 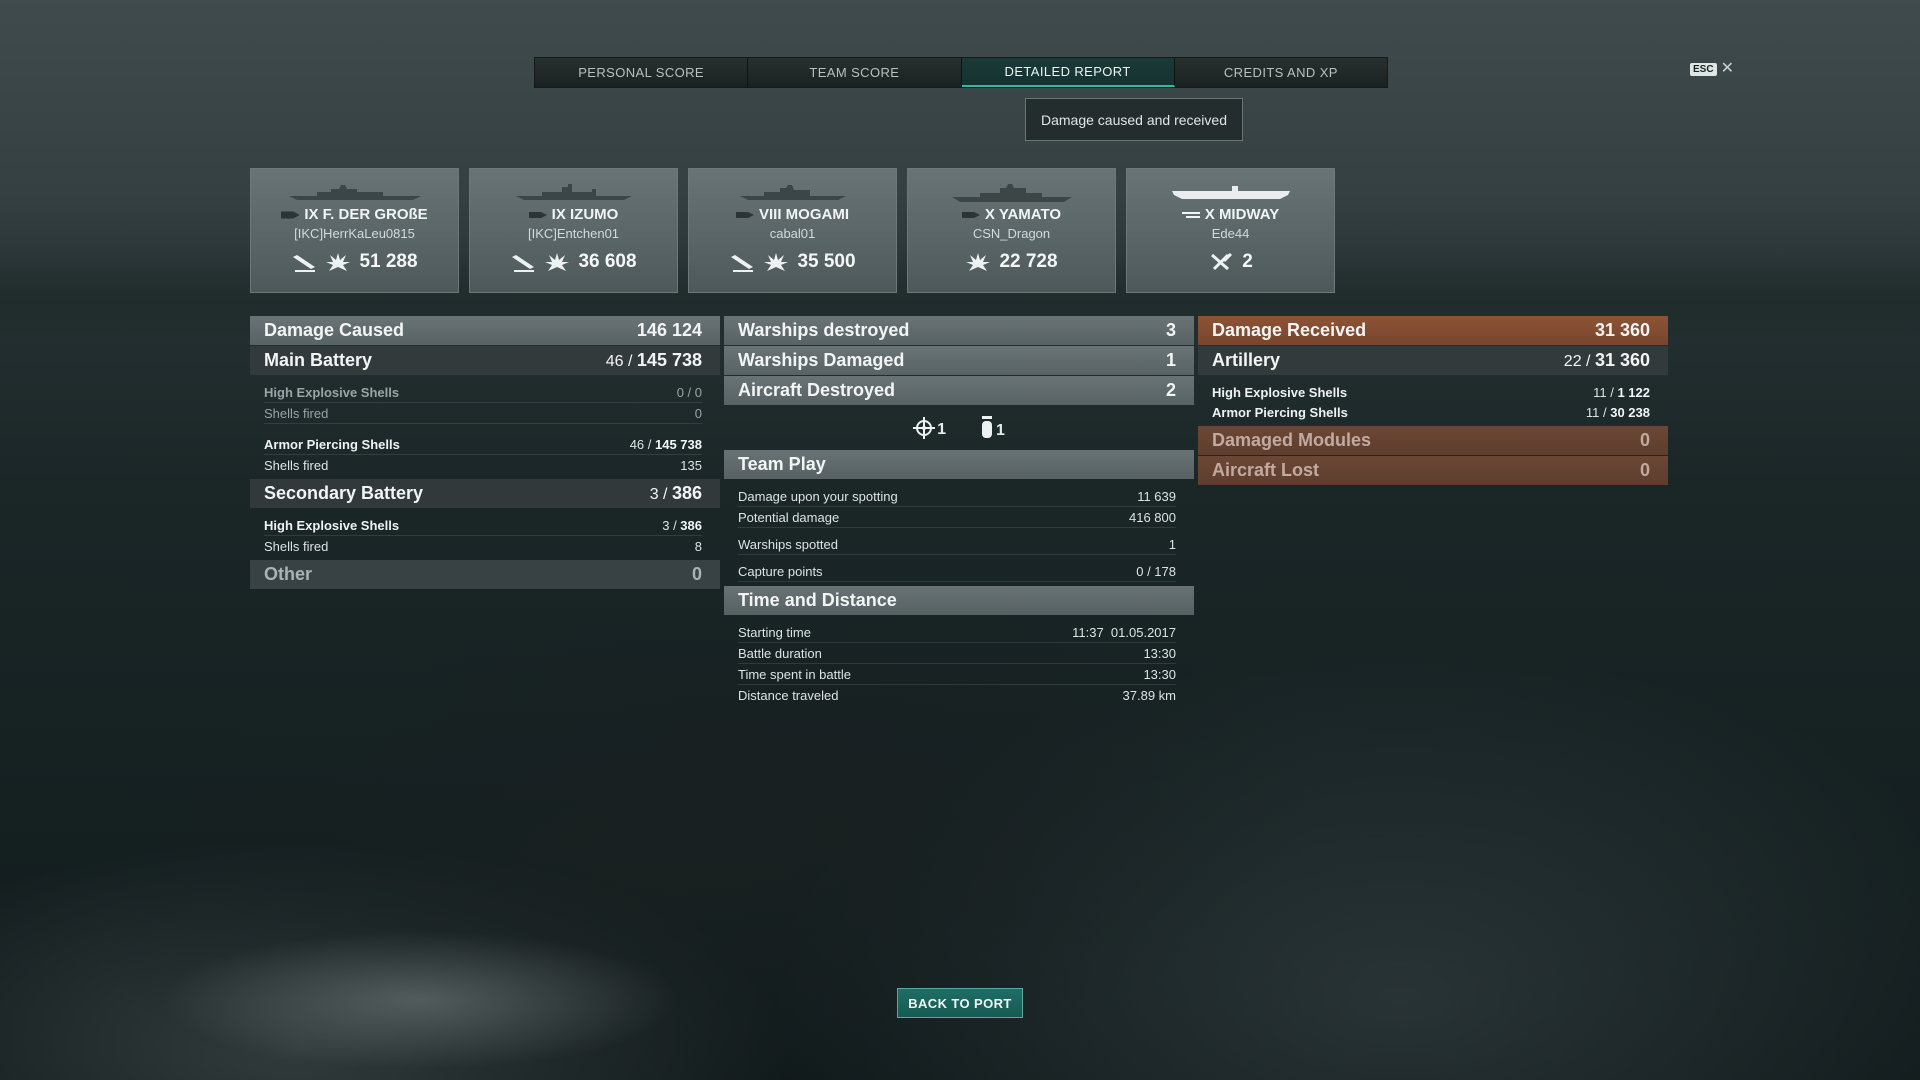 What do you see at coordinates (960, 1003) in the screenshot?
I see `back-to-port-button: BACK TO PORT` at bounding box center [960, 1003].